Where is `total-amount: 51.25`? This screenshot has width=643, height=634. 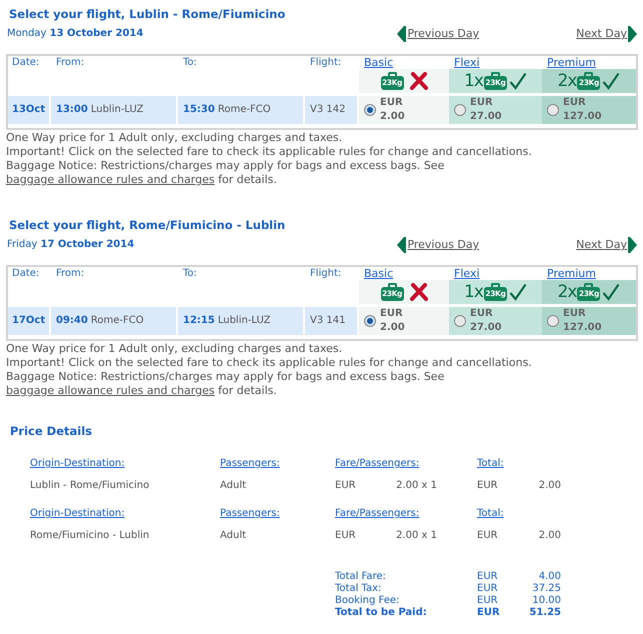 total-amount: 51.25 is located at coordinates (545, 612).